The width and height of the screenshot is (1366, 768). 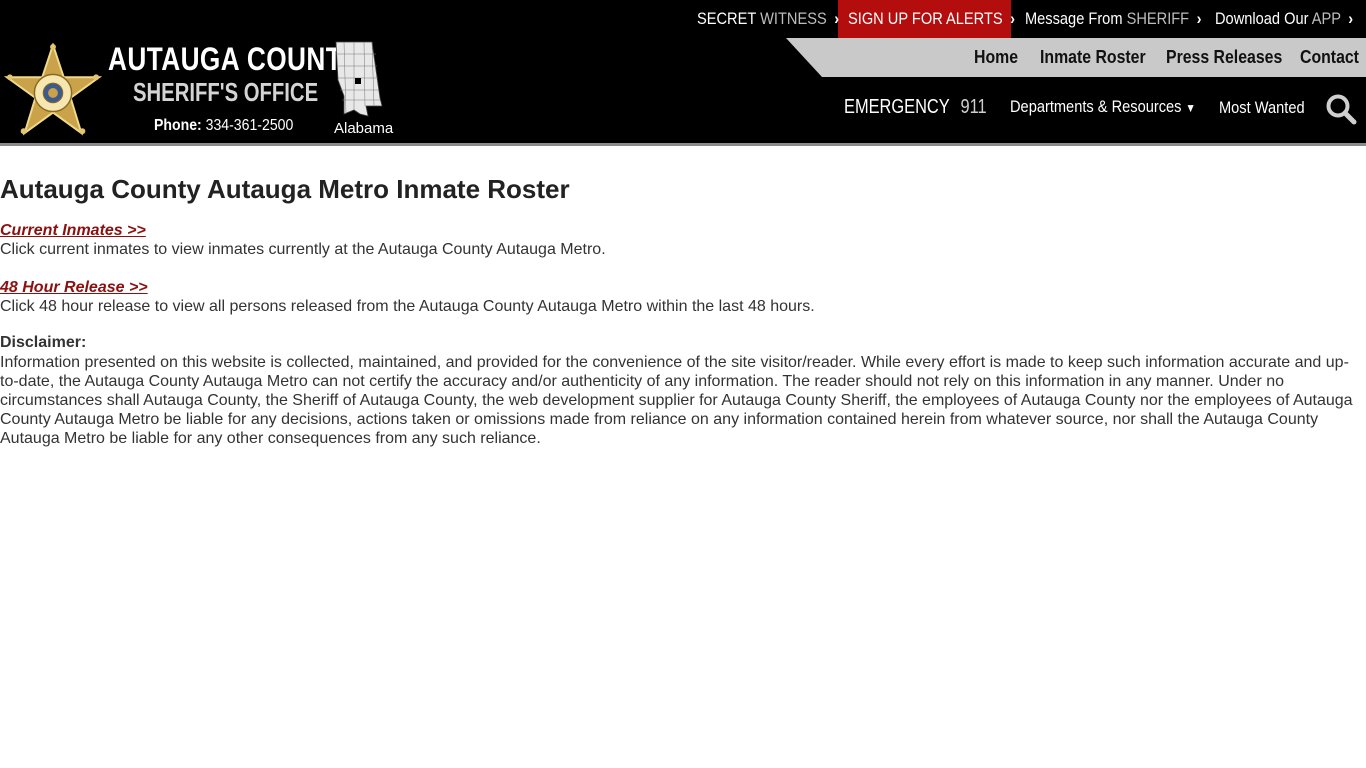 I want to click on message-light: SHERIFF, so click(x=1158, y=18).